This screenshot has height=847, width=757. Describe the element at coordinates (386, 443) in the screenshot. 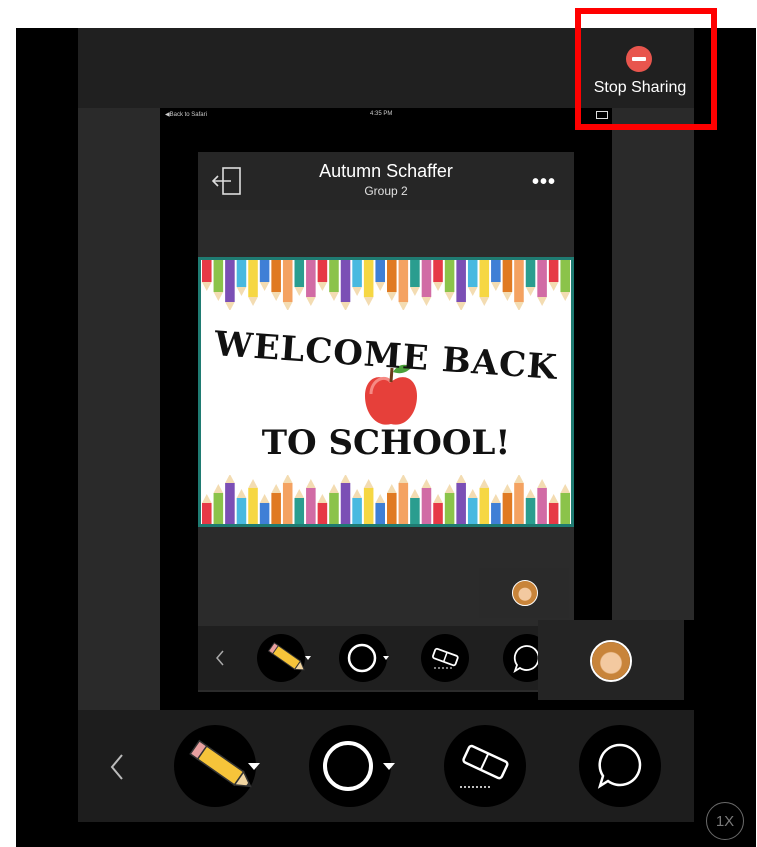

I see `to-school-text: TO SCHOOL!` at that location.